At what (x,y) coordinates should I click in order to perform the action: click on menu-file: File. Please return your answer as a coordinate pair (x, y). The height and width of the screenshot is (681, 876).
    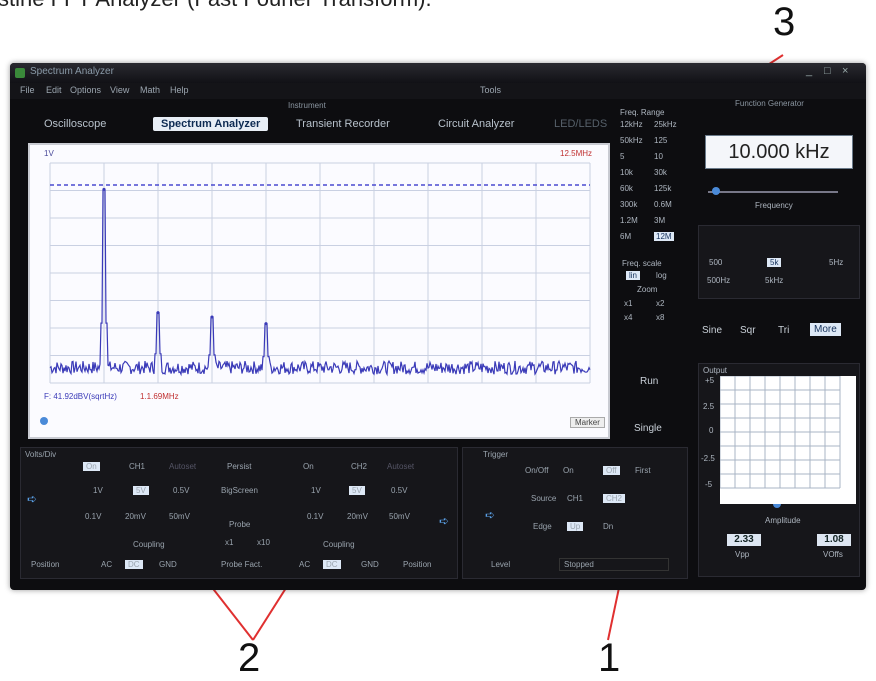
    Looking at the image, I should click on (27, 90).